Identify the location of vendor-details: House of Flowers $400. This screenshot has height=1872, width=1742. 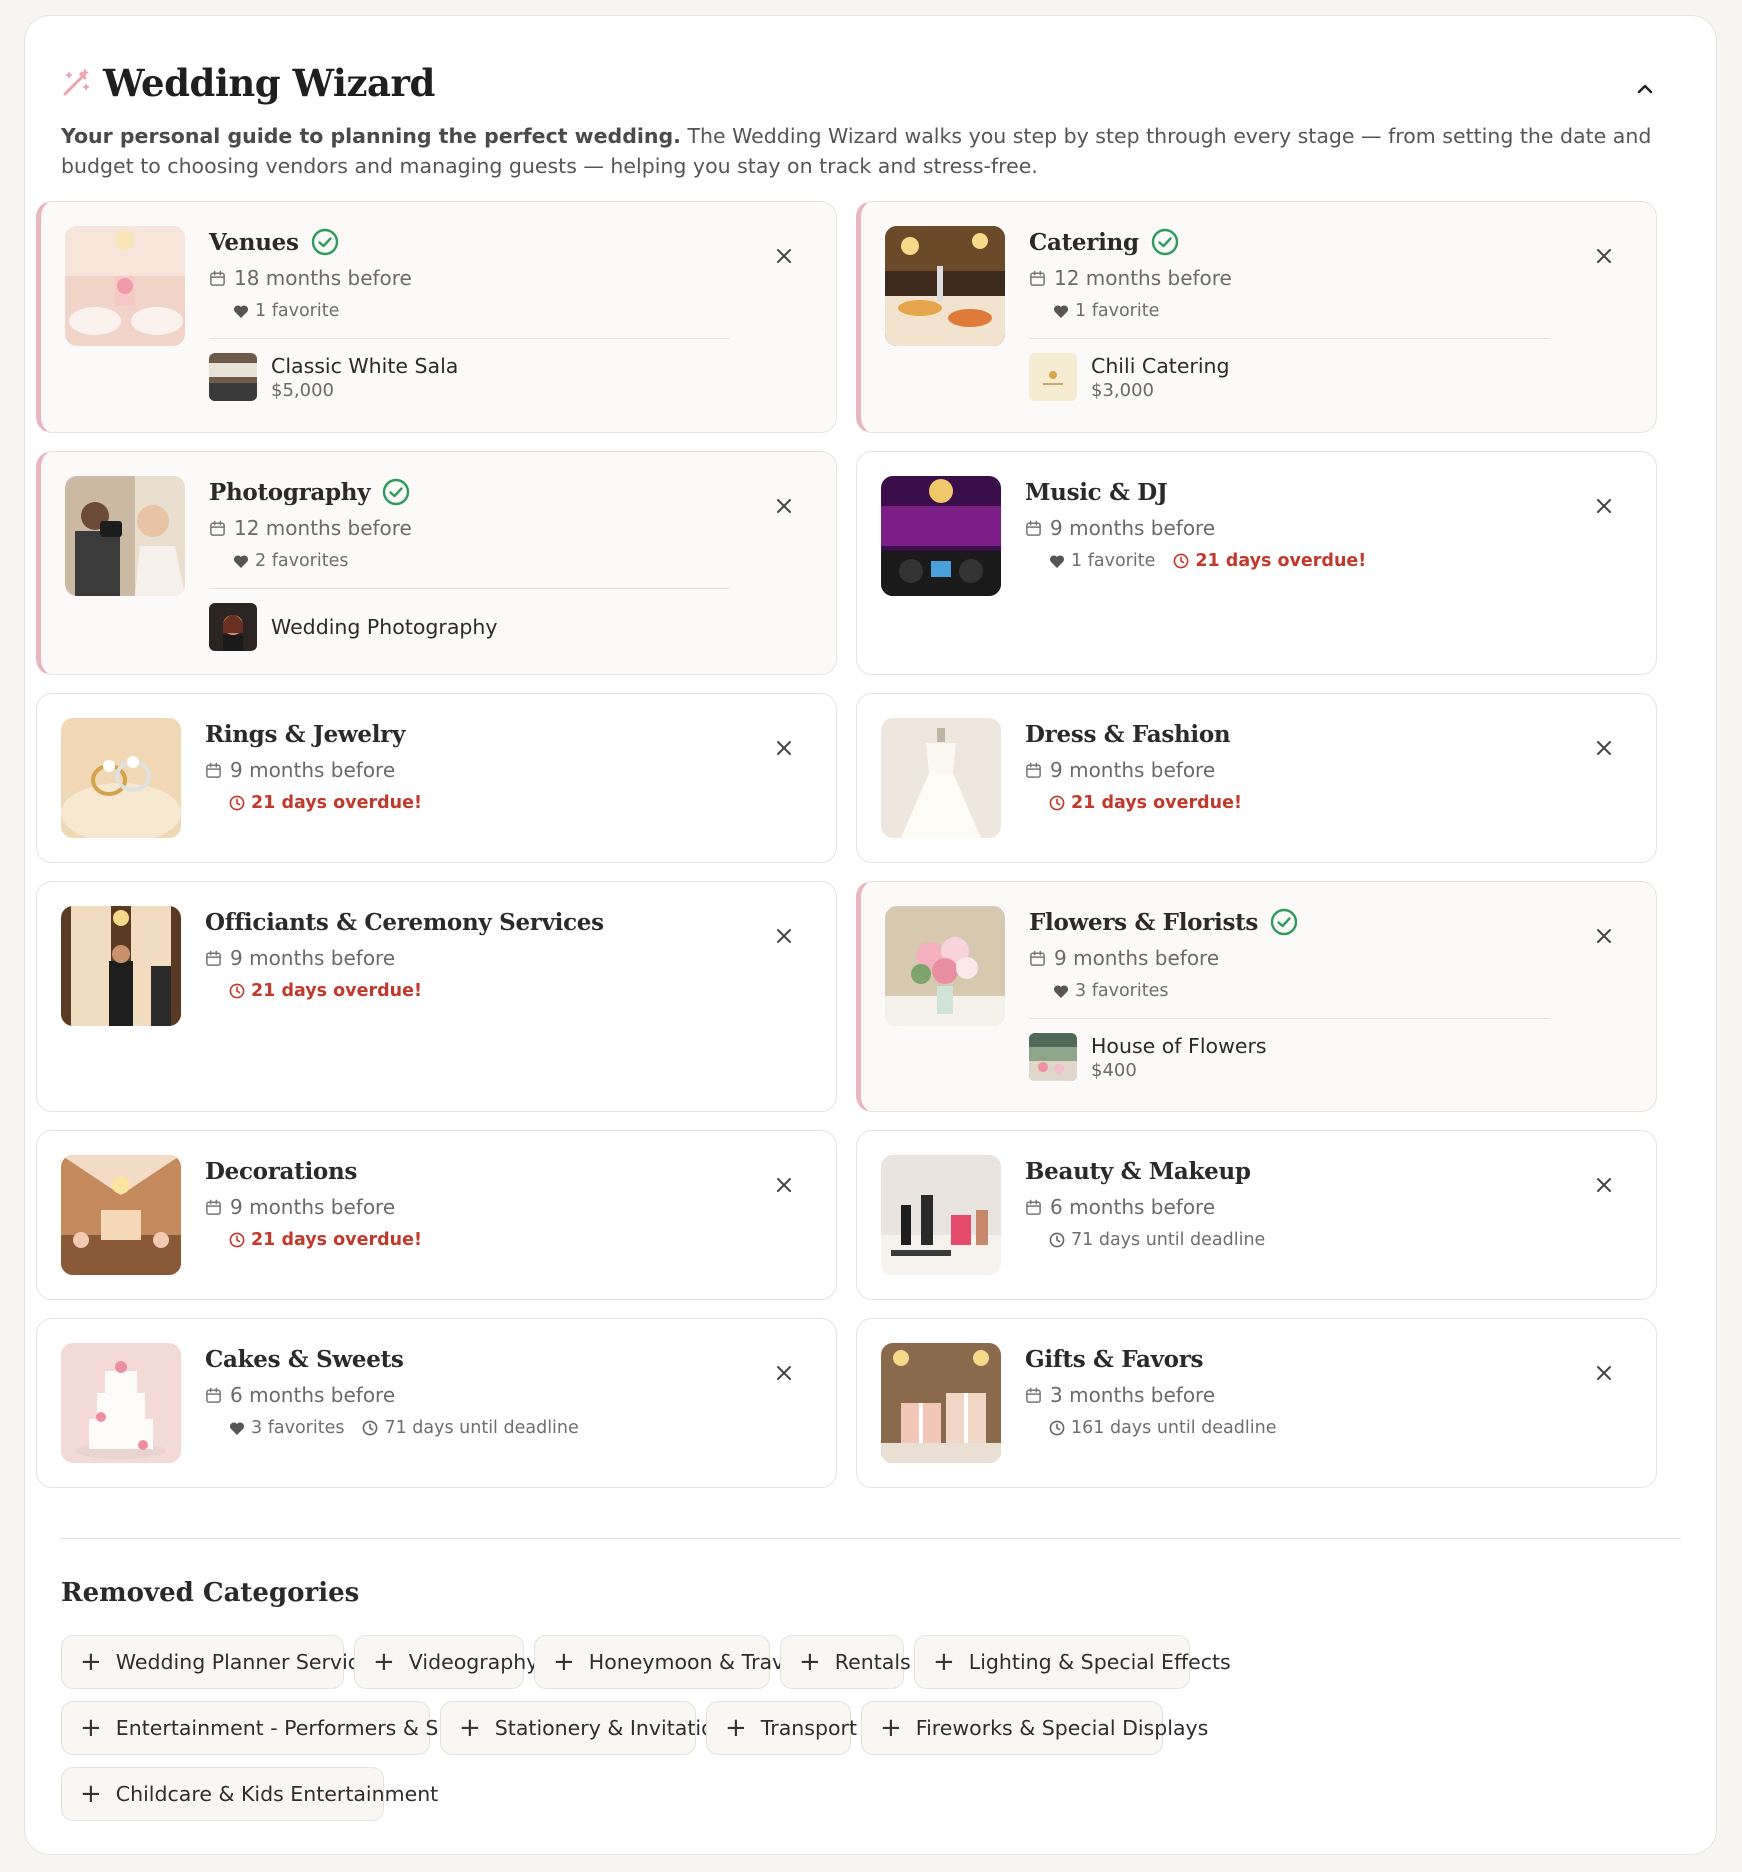
(1179, 1057).